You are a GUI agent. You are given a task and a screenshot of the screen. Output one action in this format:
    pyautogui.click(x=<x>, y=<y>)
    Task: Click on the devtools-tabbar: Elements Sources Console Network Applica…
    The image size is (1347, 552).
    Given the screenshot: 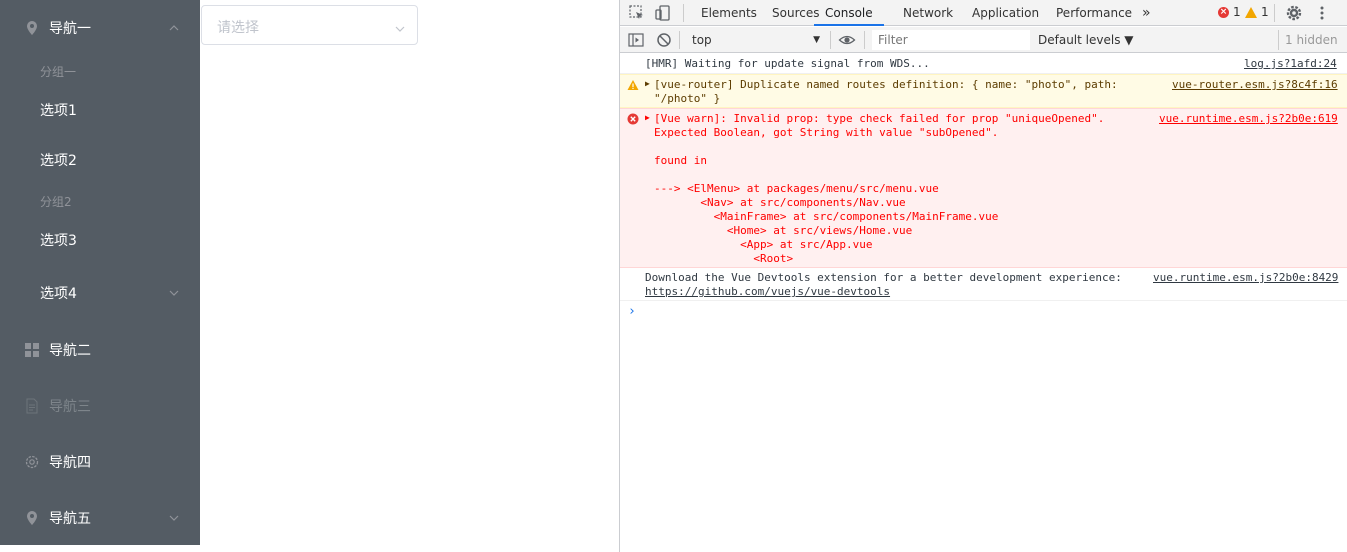 What is the action you would take?
    pyautogui.click(x=983, y=13)
    